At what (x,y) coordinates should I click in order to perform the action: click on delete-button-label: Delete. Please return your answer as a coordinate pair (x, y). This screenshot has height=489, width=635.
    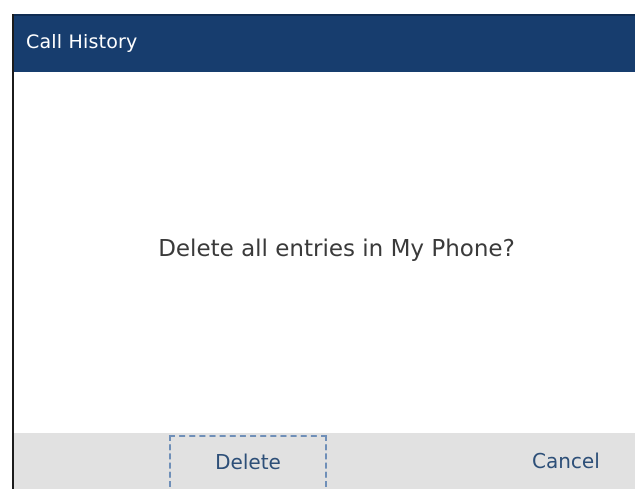
    Looking at the image, I should click on (248, 462).